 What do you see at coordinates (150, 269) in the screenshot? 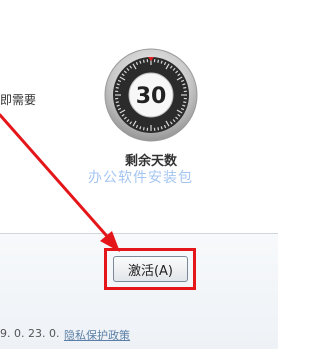
I see `annotation-highlight-box` at bounding box center [150, 269].